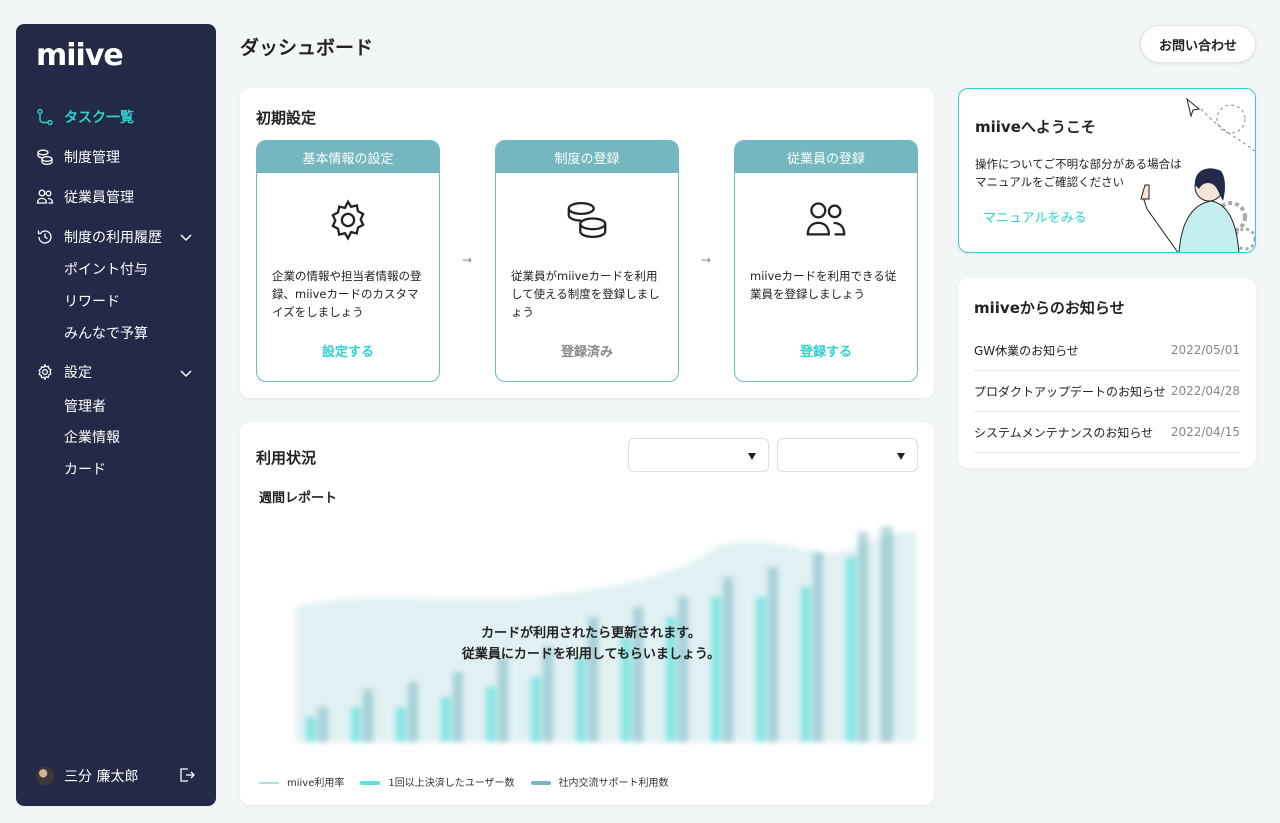 The image size is (1280, 823). I want to click on legend-item: 1回以上決済したユーザー数, so click(437, 781).